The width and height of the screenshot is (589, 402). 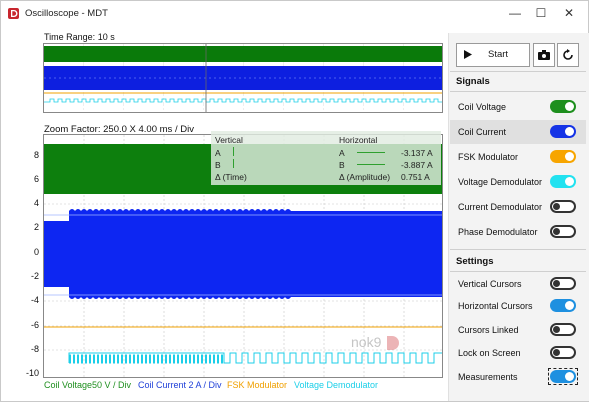 What do you see at coordinates (563, 305) in the screenshot?
I see `toggle-horizontal-cursors` at bounding box center [563, 305].